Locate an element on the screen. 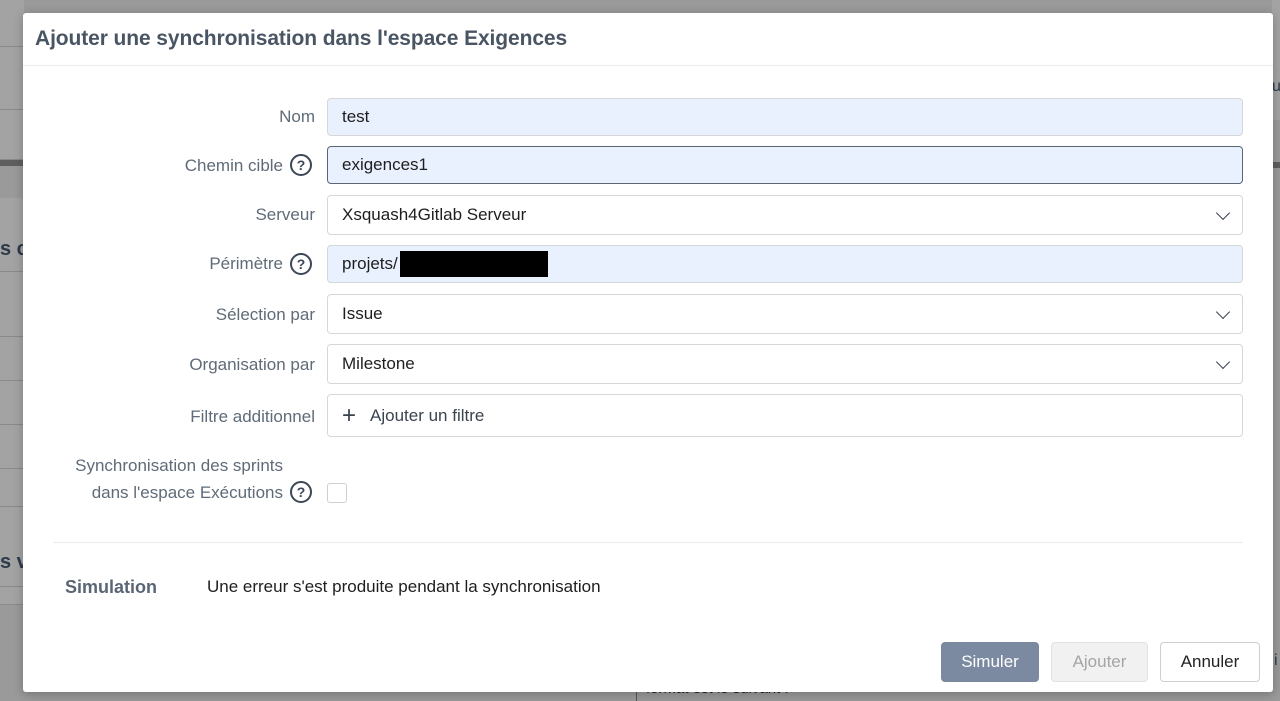  simulation-label: Simulation is located at coordinates (111, 587).